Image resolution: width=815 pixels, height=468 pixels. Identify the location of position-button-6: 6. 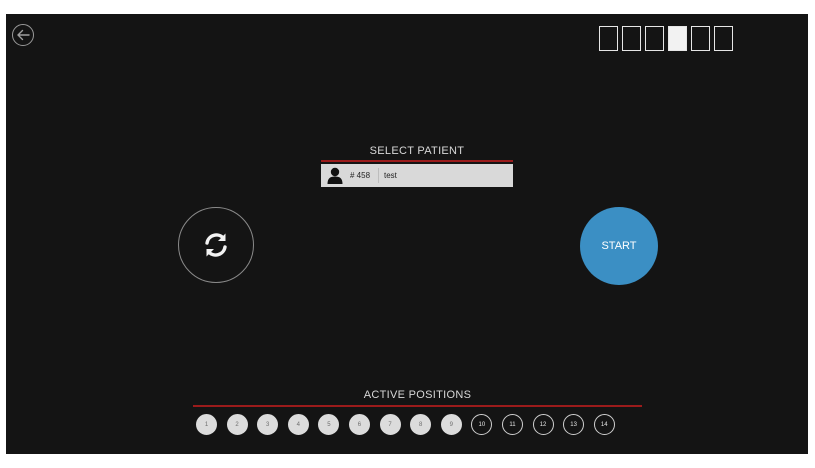
(359, 424).